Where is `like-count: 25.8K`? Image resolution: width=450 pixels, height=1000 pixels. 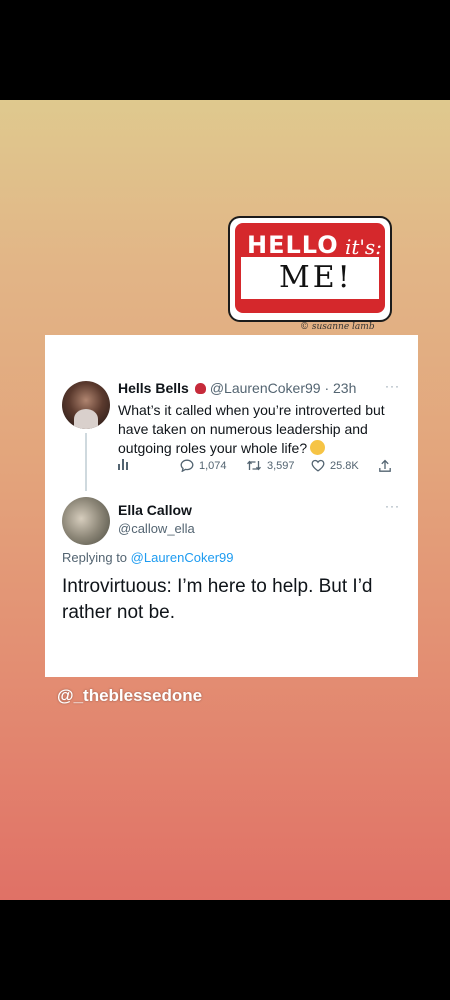 like-count: 25.8K is located at coordinates (344, 465).